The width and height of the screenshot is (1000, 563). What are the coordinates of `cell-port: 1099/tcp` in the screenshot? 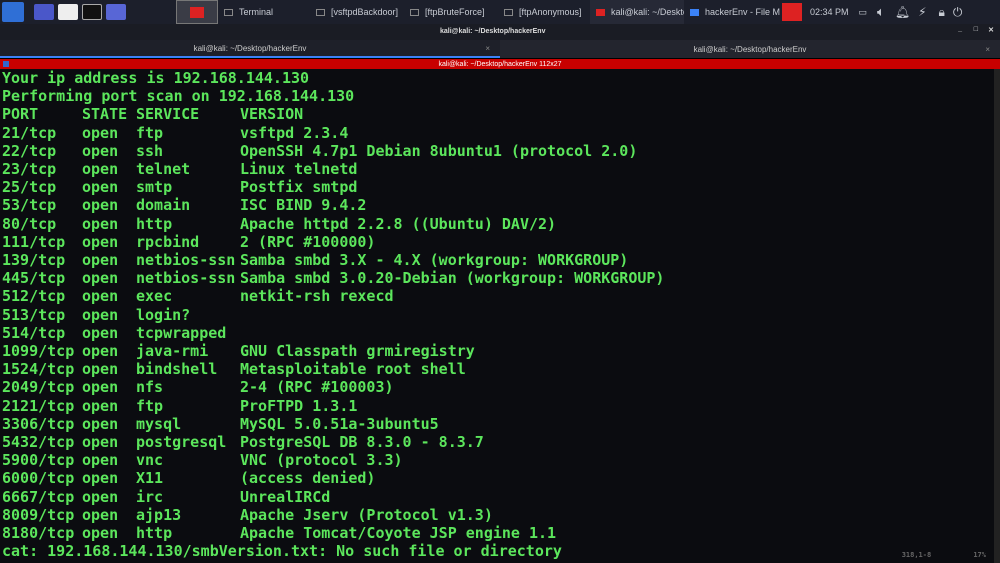 It's located at (38, 351).